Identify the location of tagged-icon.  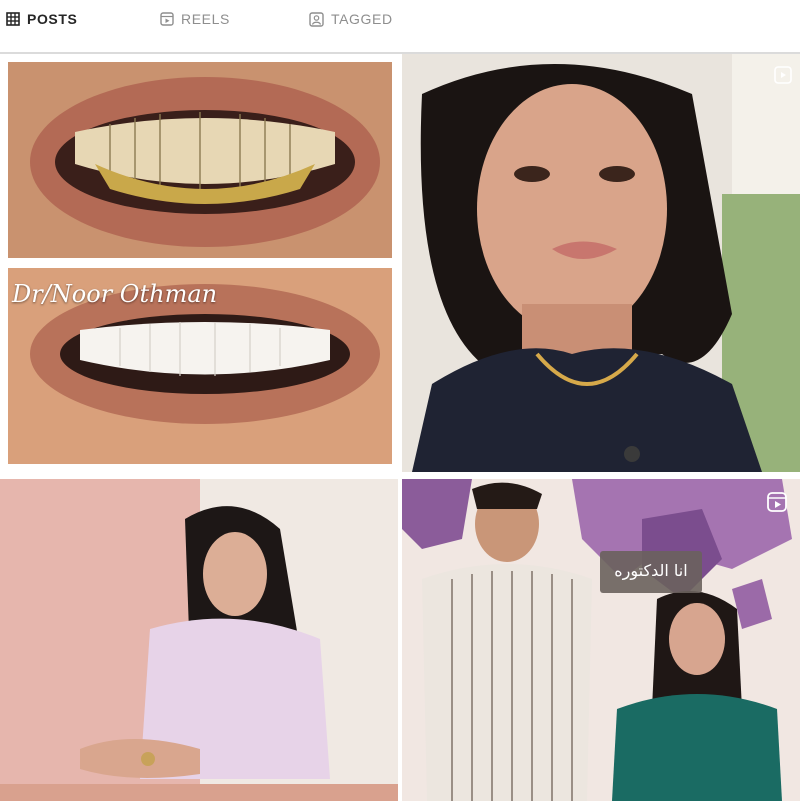
(316, 19).